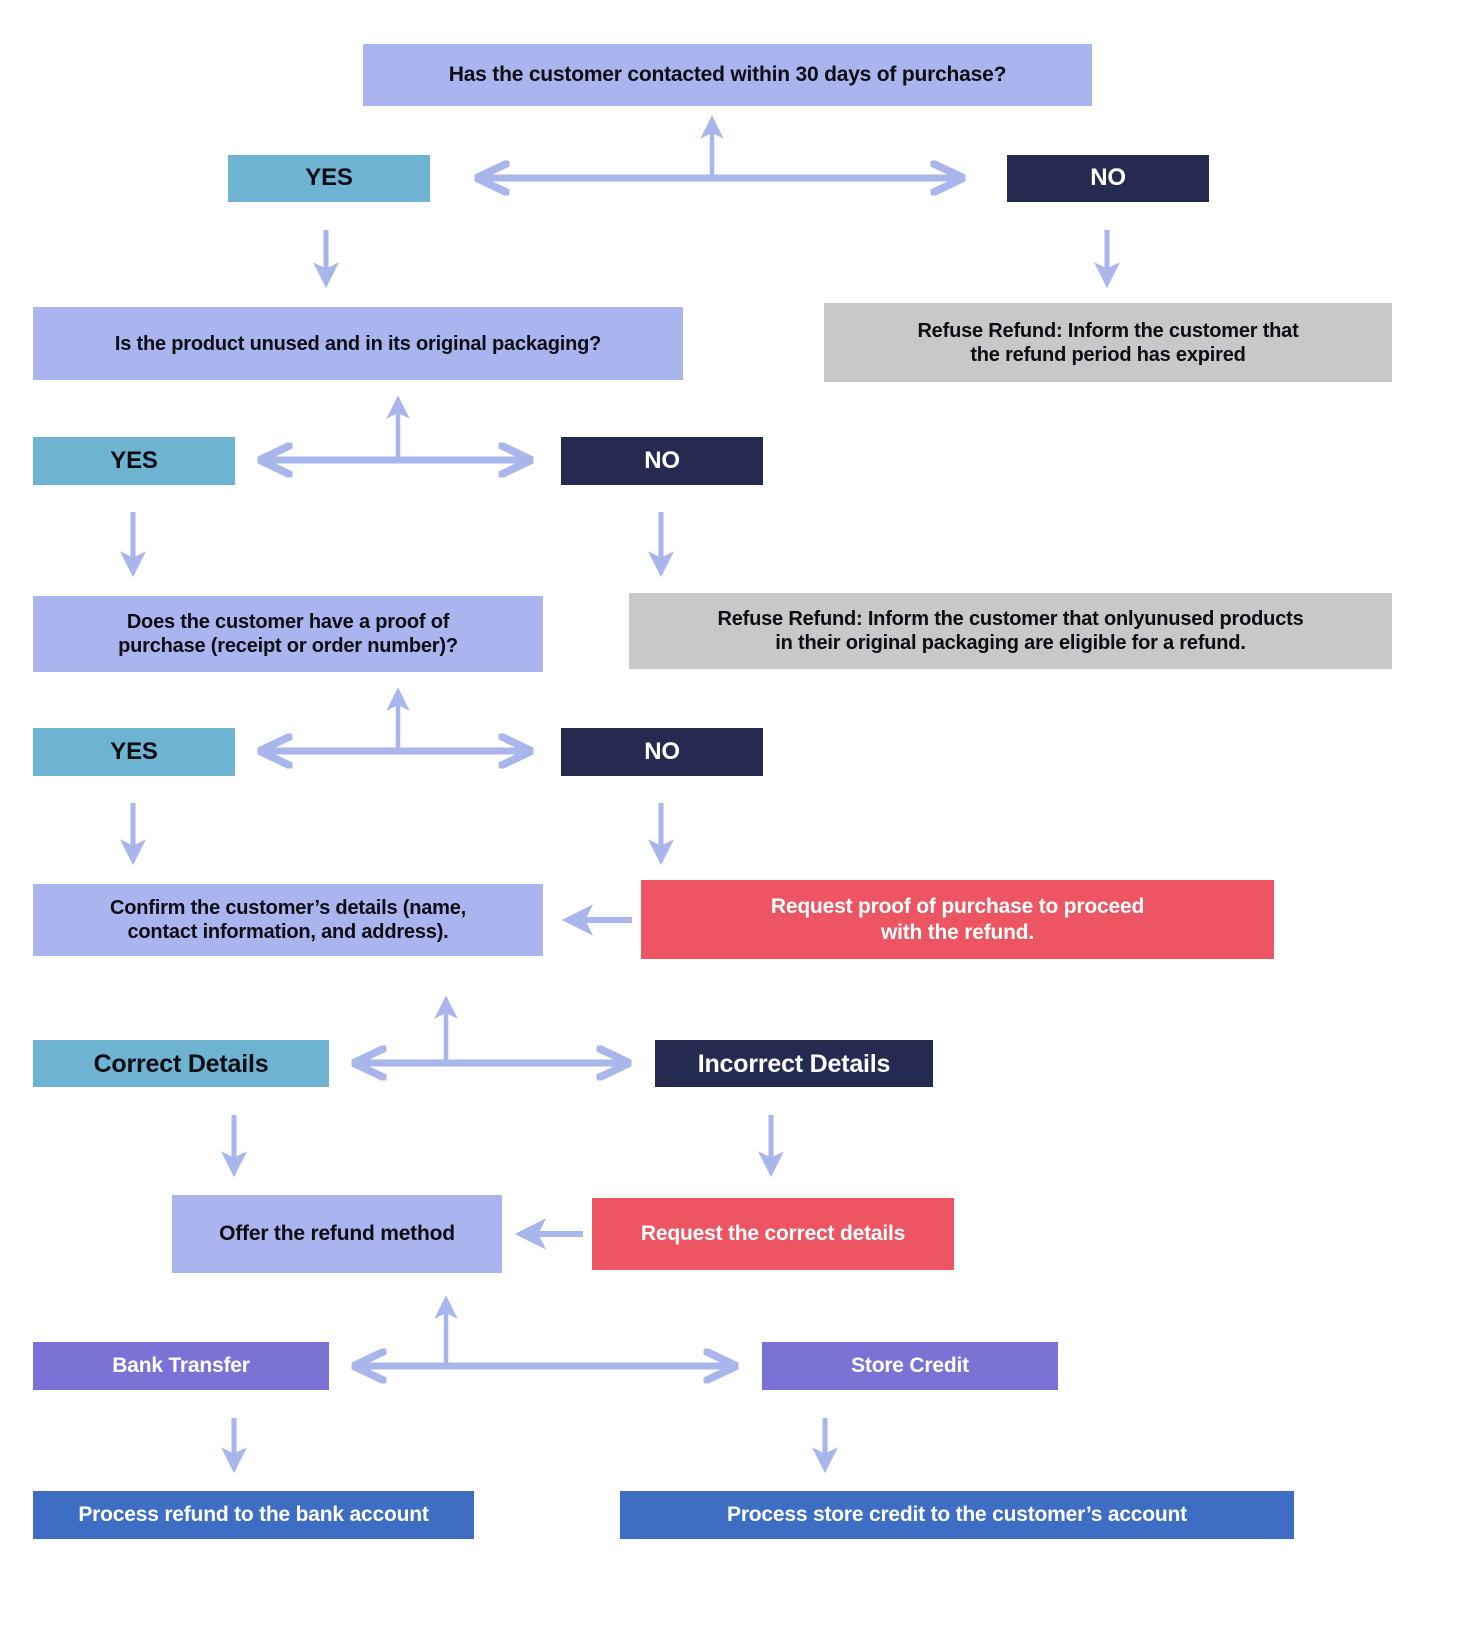 Image resolution: width=1483 pixels, height=1643 pixels. I want to click on node-yes-contacted: YES, so click(329, 178).